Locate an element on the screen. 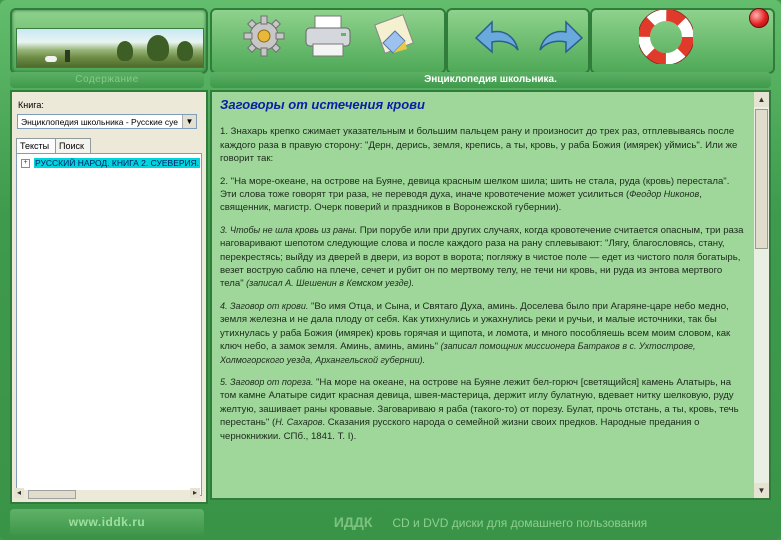 This screenshot has height=540, width=781. settings-button is located at coordinates (264, 36).